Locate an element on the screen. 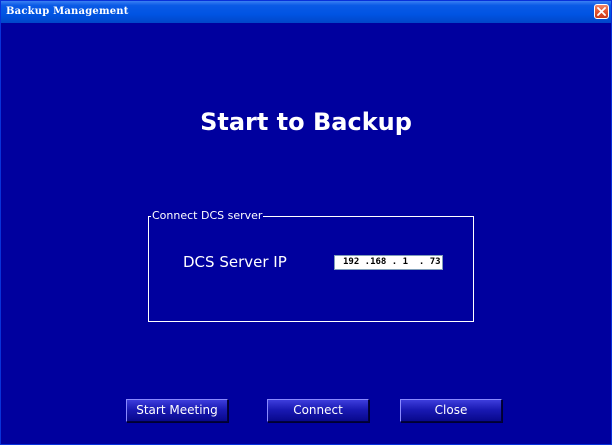  window-title: Backup Management is located at coordinates (67, 11).